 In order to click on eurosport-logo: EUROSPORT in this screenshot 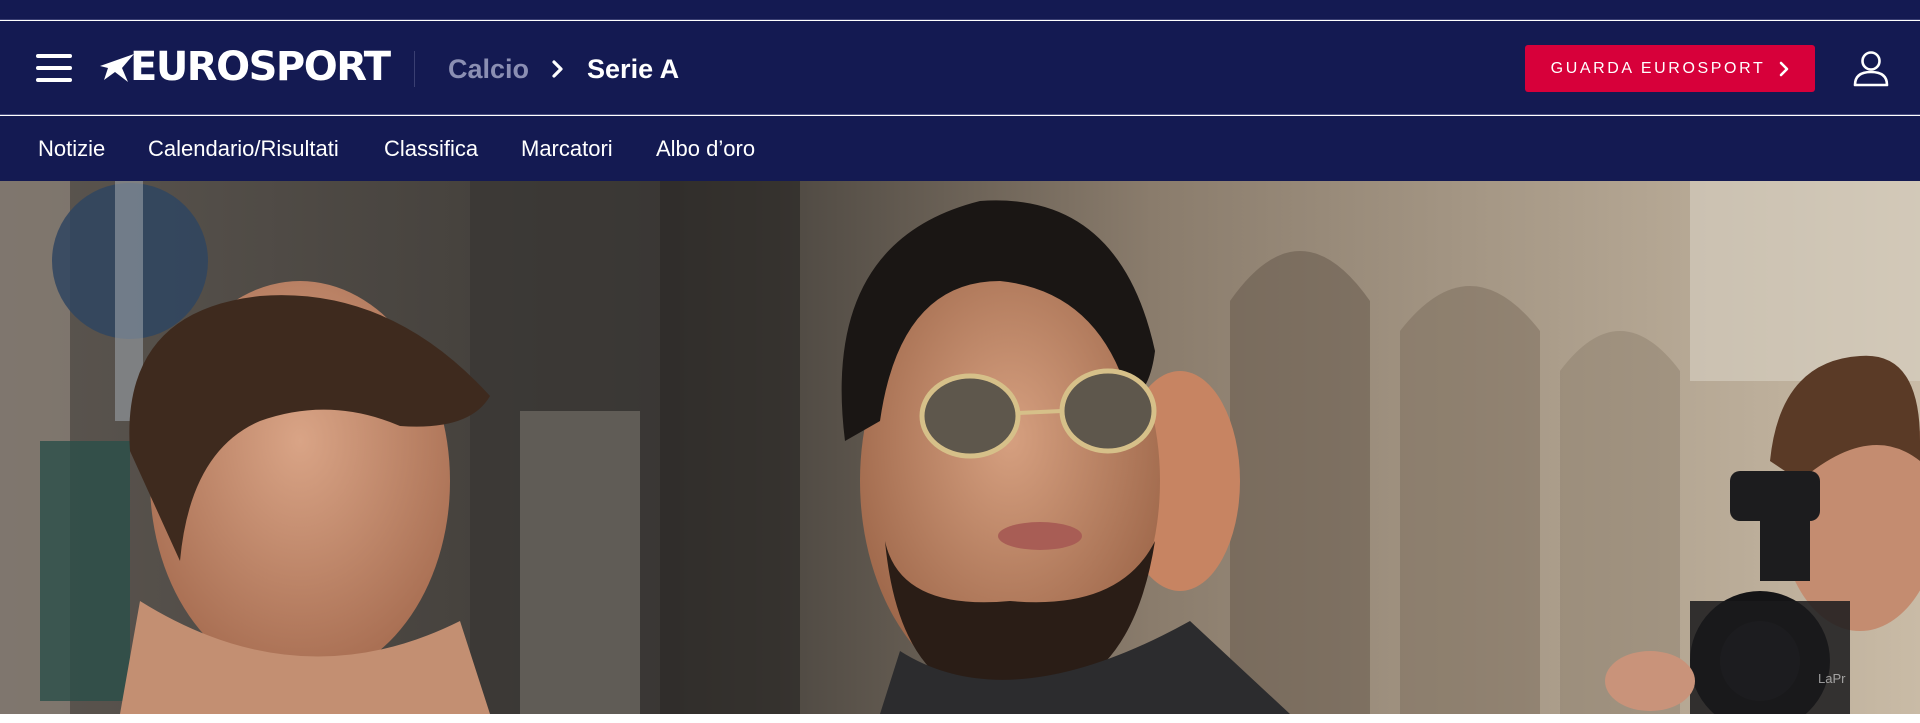, I will do `click(244, 67)`.